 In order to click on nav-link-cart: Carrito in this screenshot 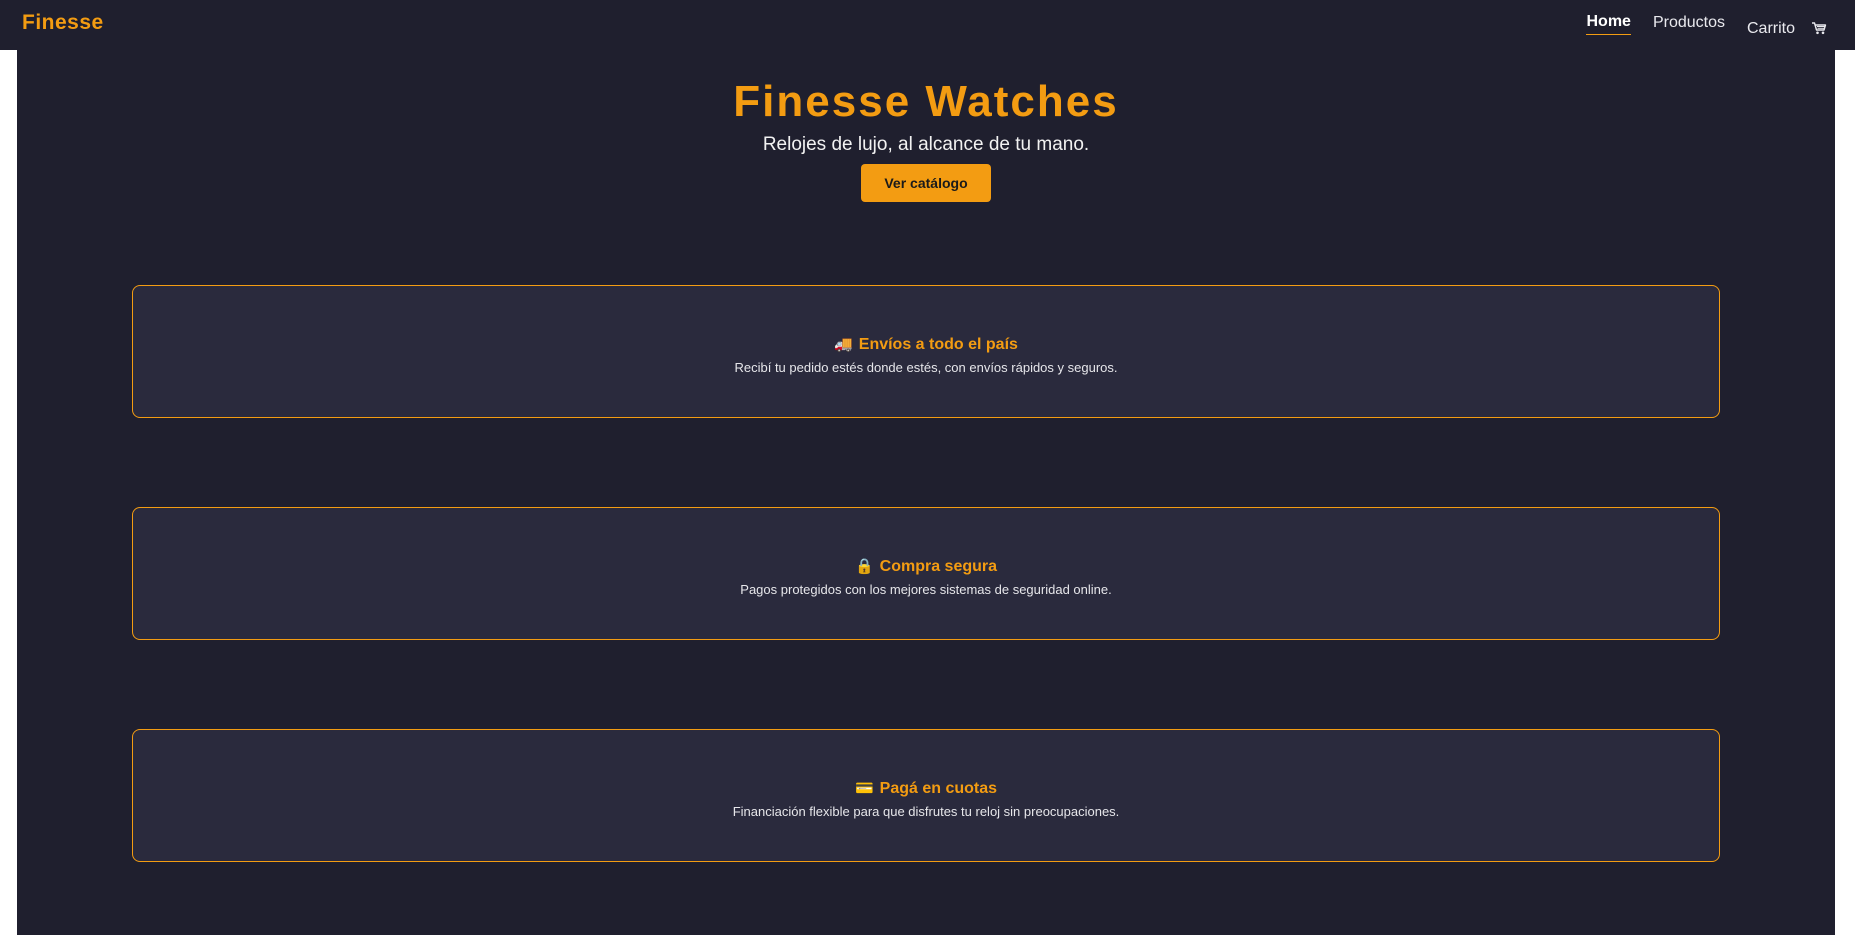, I will do `click(1788, 29)`.